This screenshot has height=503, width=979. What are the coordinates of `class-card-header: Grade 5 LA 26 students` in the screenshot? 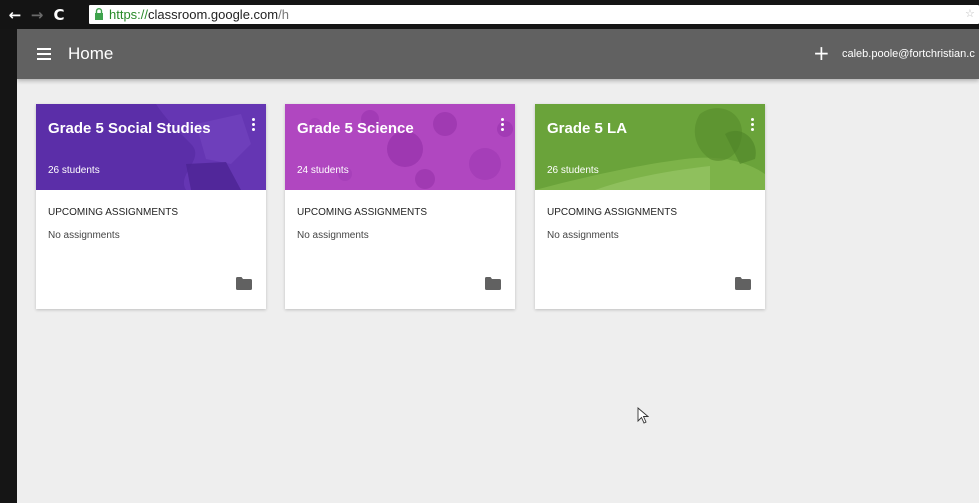 It's located at (650, 147).